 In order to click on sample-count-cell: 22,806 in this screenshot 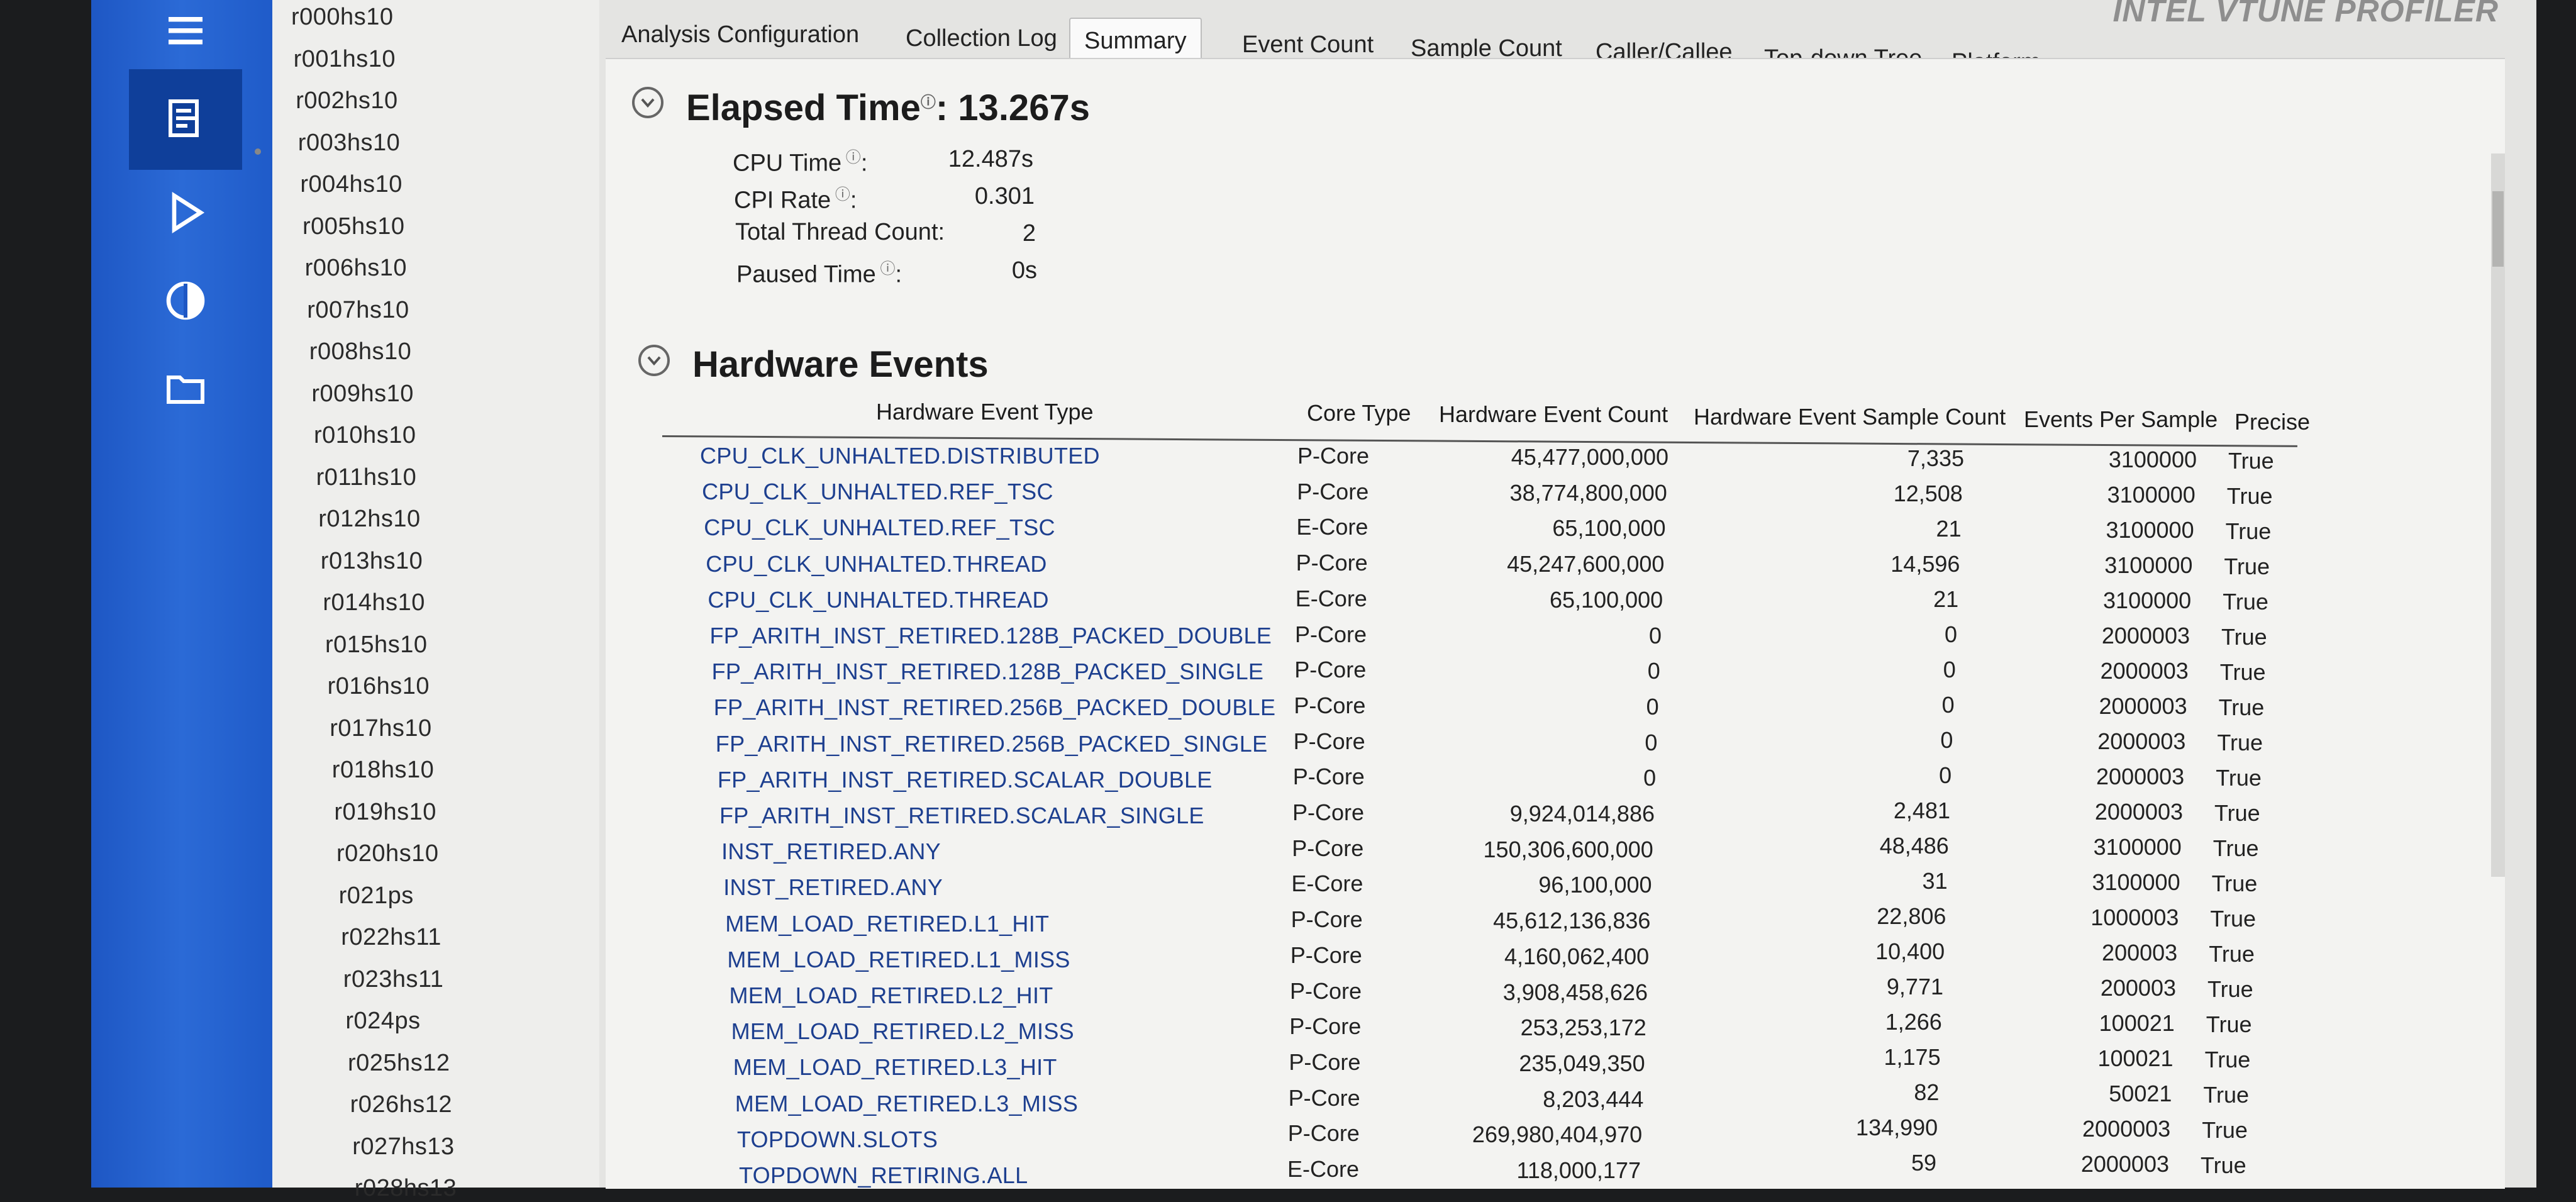, I will do `click(1911, 916)`.